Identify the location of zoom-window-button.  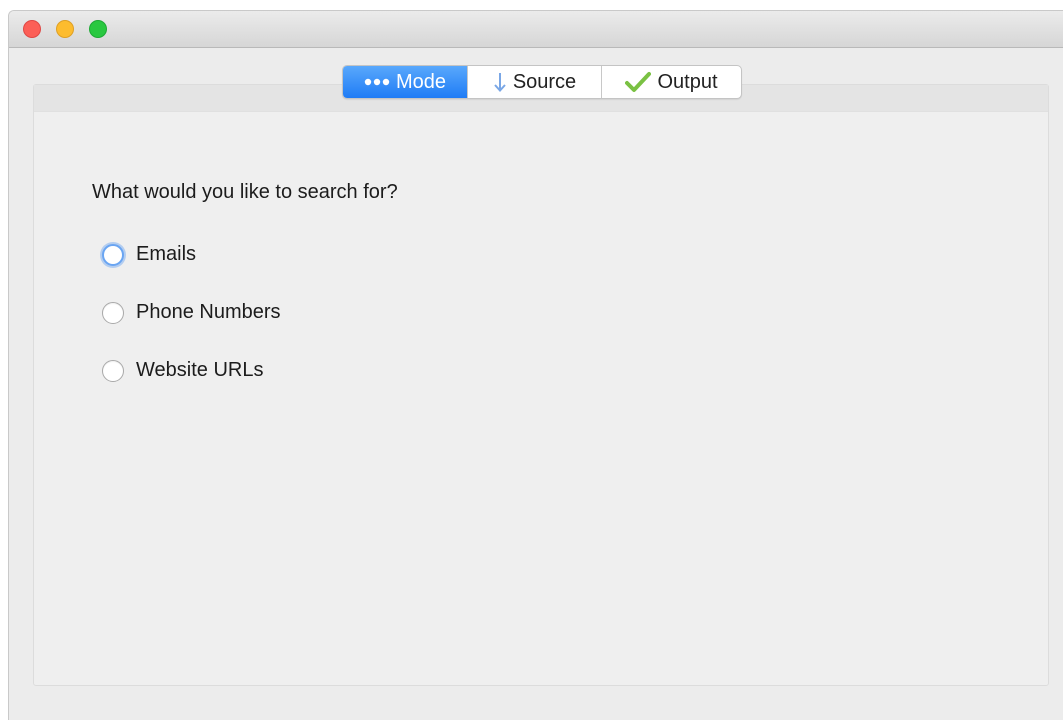
(98, 29).